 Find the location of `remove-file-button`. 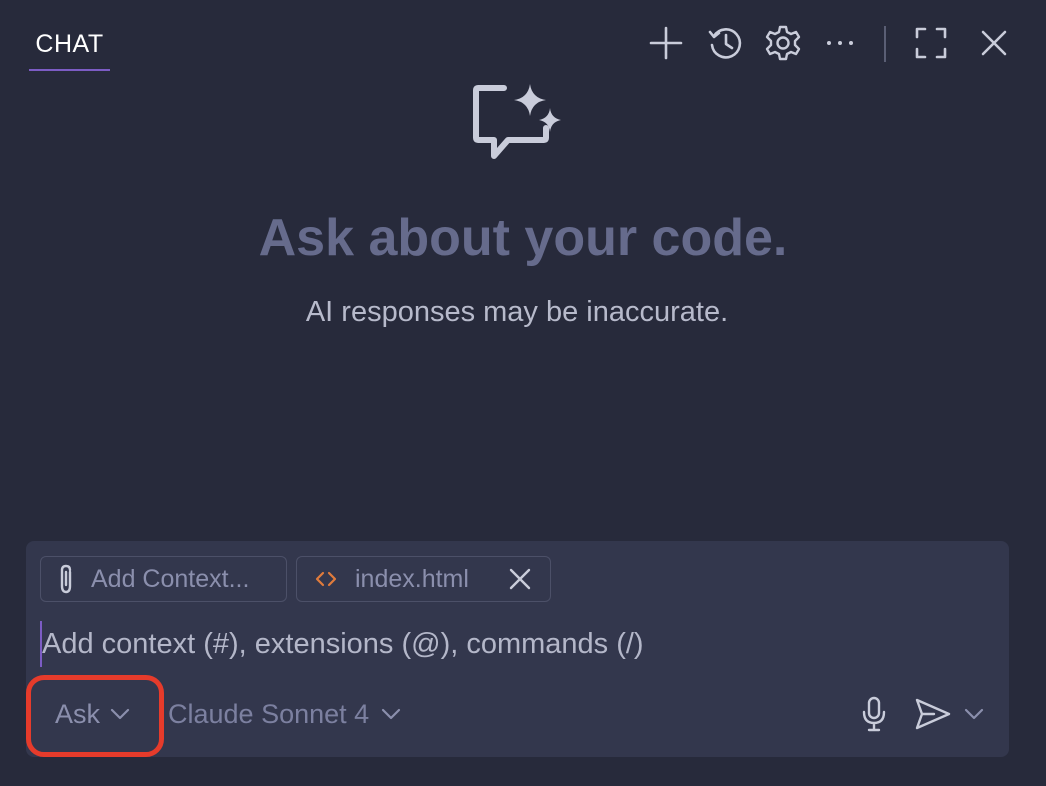

remove-file-button is located at coordinates (520, 579).